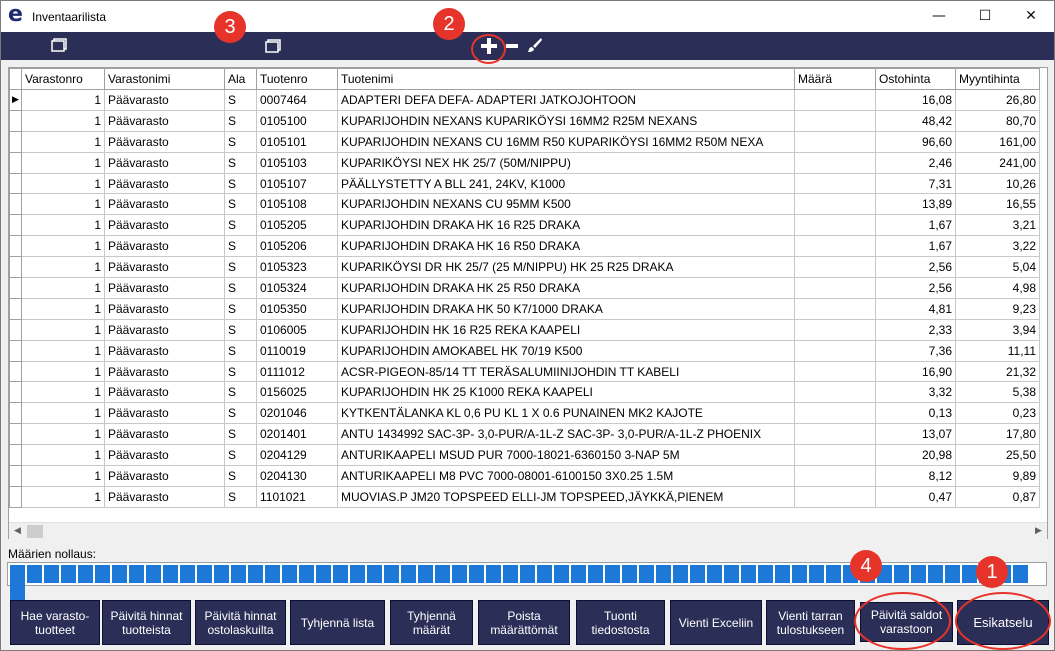  I want to click on fetch-stock-products-button: Hae varasto- tuotteet, so click(55, 622).